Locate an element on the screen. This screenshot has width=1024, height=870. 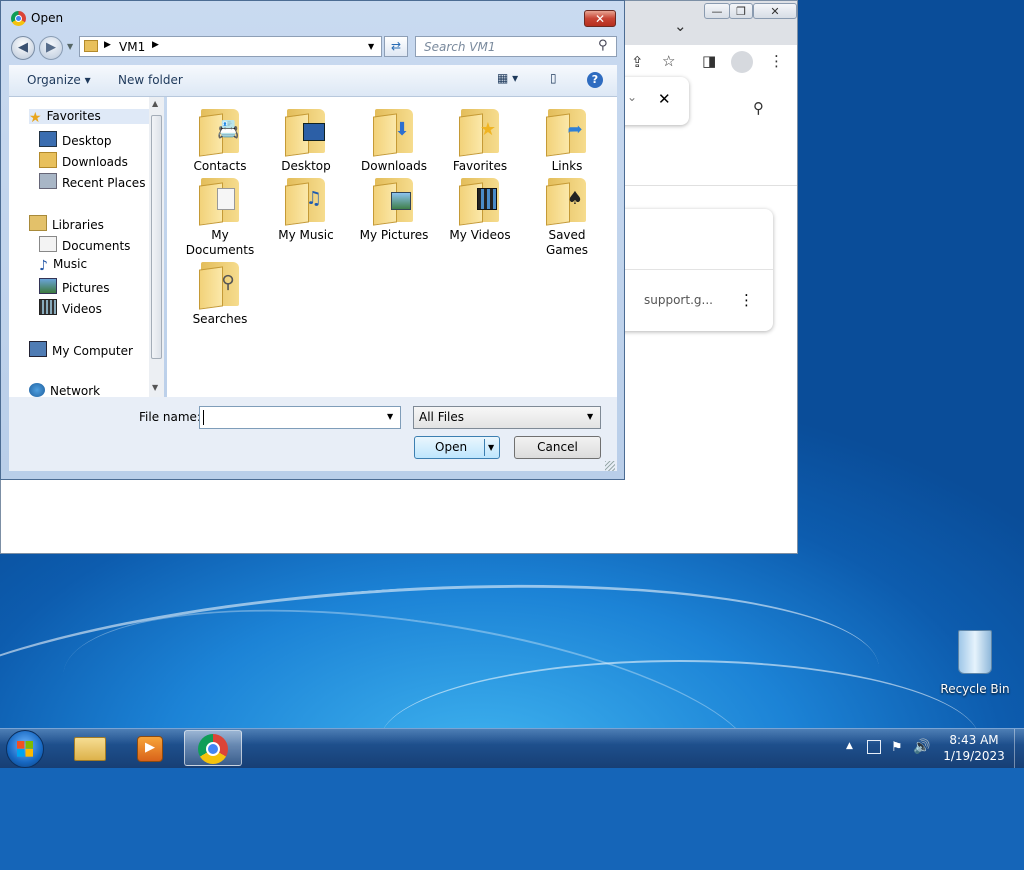
menu-dots-icon: ⋮ is located at coordinates (776, 61).